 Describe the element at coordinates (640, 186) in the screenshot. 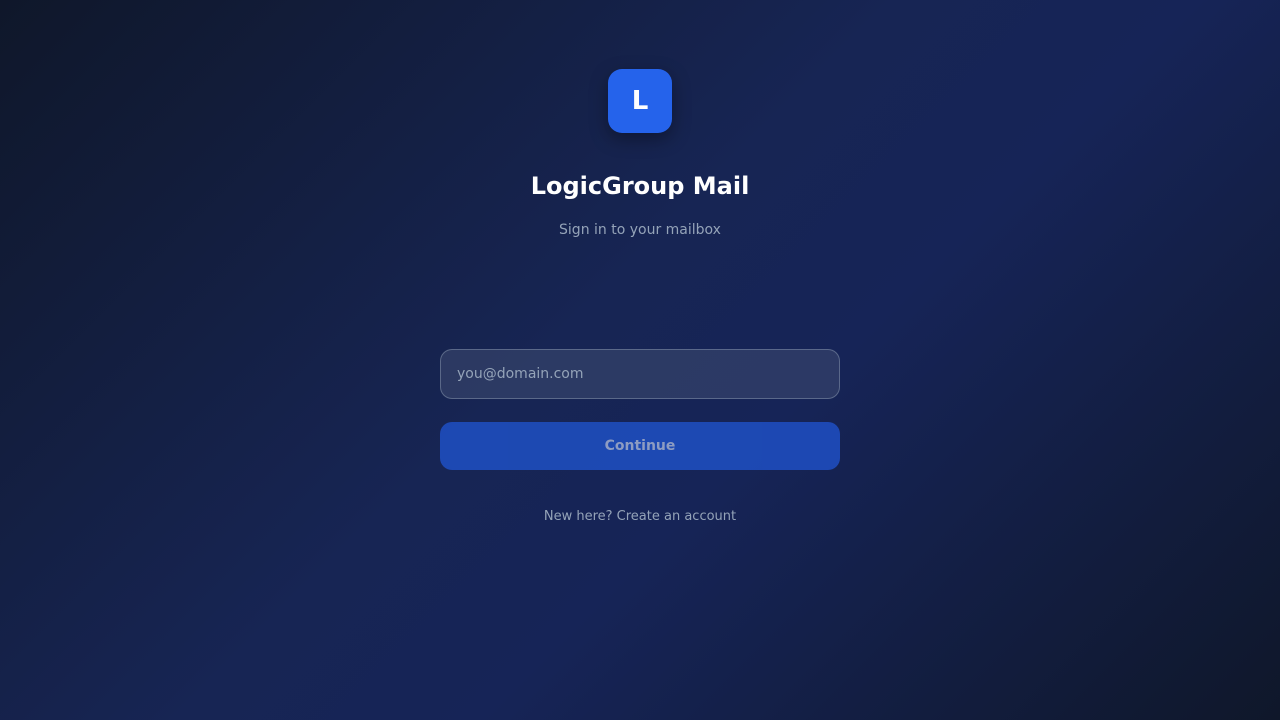

I see `page-title: LogicGroup Mail` at that location.